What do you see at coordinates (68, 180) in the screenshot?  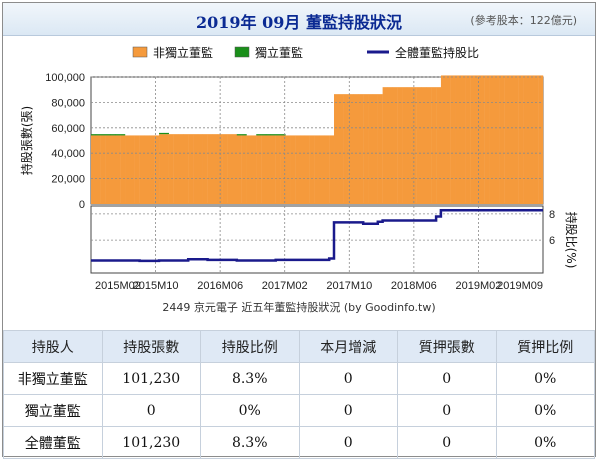 I see `y-tick-label: 20,000` at bounding box center [68, 180].